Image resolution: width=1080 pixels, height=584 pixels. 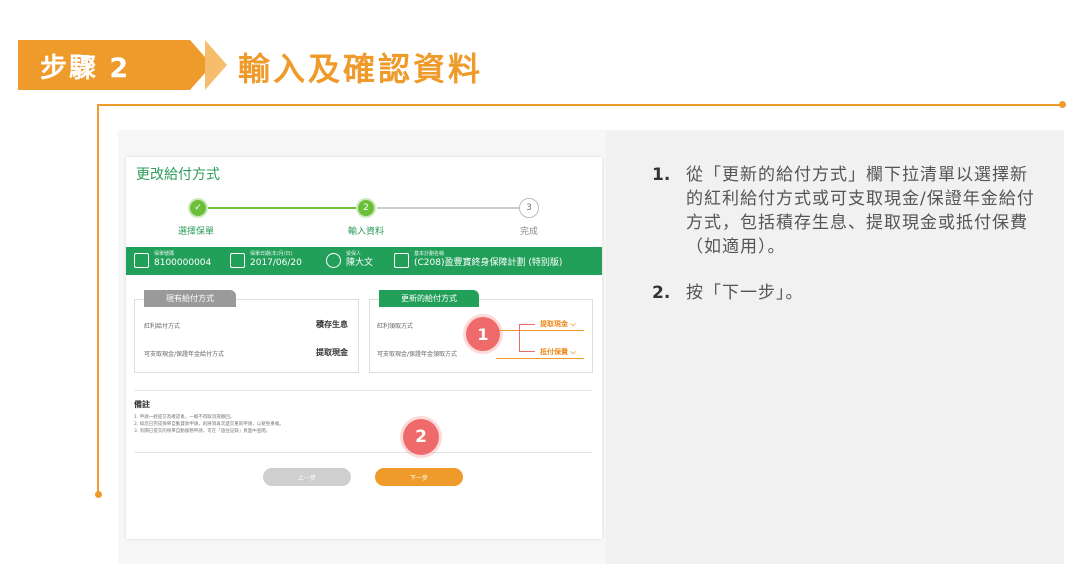 What do you see at coordinates (184, 354) in the screenshot?
I see `cash-method-label: 可支取現金/保證年金給付方式` at bounding box center [184, 354].